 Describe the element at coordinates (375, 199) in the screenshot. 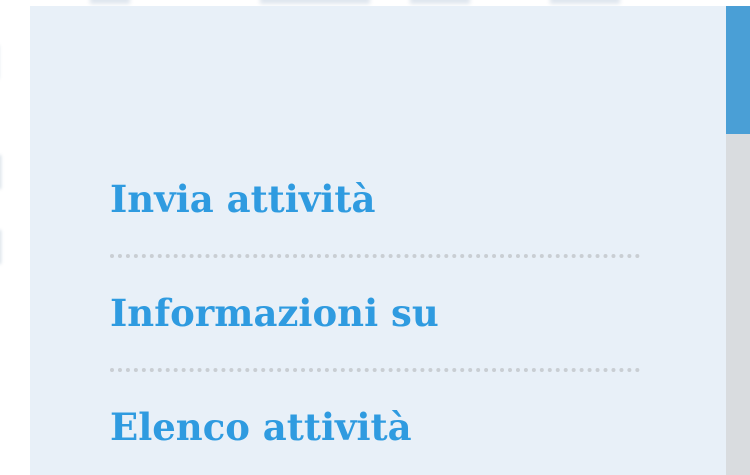

I see `menu-item-invia-attivita: Invia attività` at that location.